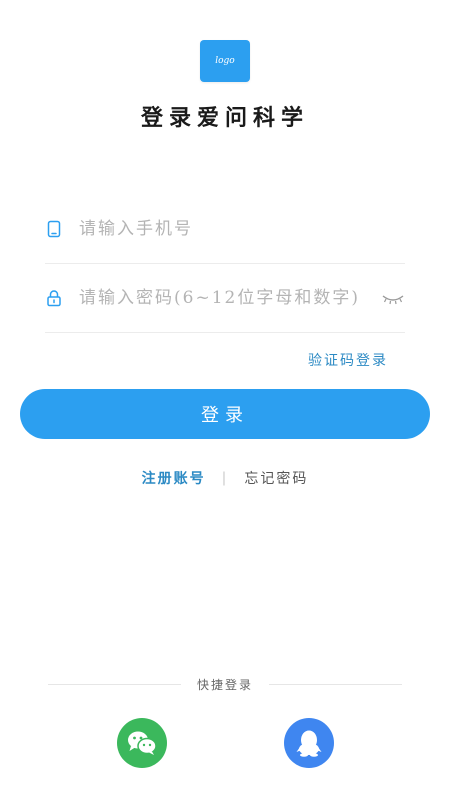 The width and height of the screenshot is (450, 800). Describe the element at coordinates (336, 684) in the screenshot. I see `divider-line-right` at that location.